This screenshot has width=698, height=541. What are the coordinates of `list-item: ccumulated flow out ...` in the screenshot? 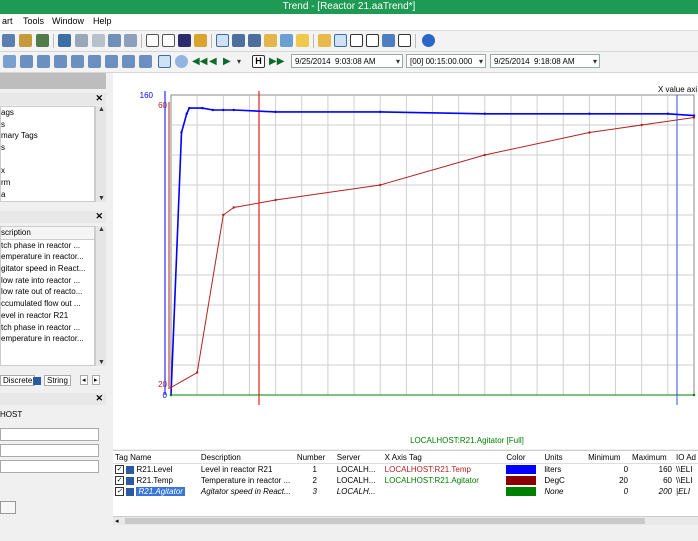 It's located at (47, 304).